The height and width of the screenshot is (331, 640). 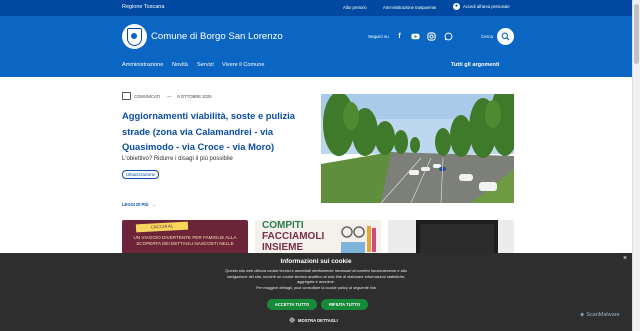 What do you see at coordinates (582, 315) in the screenshot?
I see `shield-icon: ◈` at bounding box center [582, 315].